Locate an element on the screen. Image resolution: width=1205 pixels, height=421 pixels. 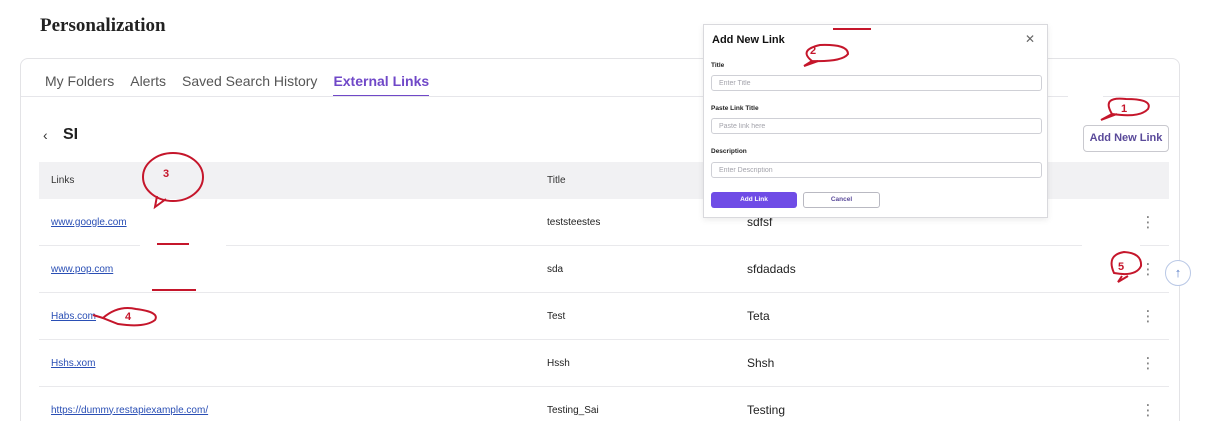
callout-number: 1 is located at coordinates (1124, 109).